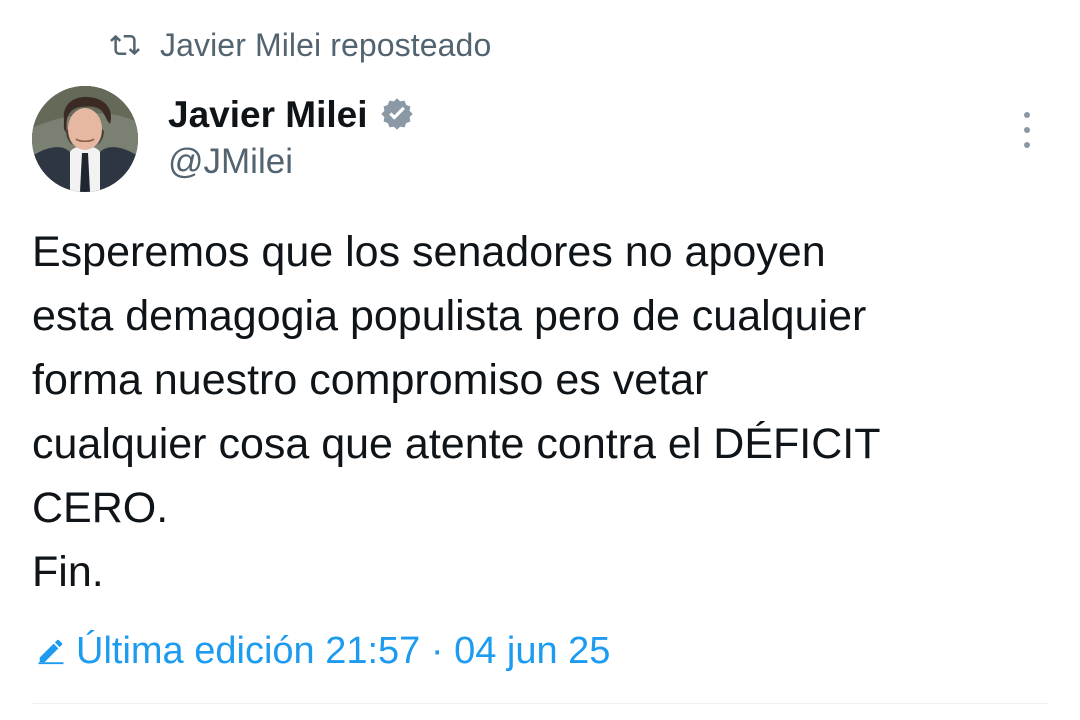 Image resolution: width=1080 pixels, height=720 pixels. I want to click on edit-history-text: Última edición 21:57 · 04 jun 25, so click(343, 651).